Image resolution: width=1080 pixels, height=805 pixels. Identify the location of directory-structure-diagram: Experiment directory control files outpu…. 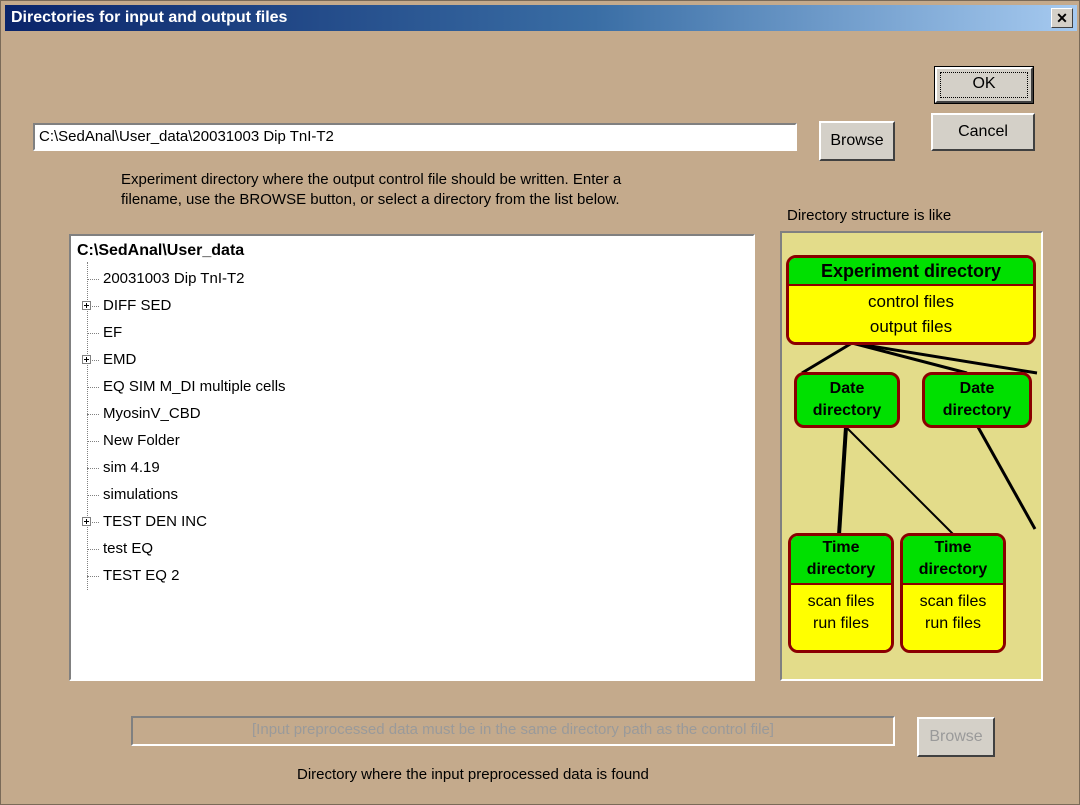
(911, 456).